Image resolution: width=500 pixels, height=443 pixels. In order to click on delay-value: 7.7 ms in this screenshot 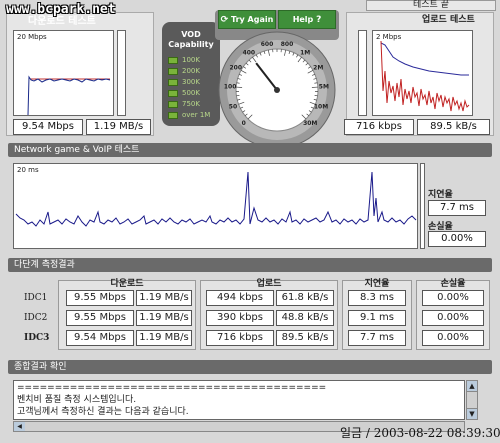, I will do `click(457, 208)`.